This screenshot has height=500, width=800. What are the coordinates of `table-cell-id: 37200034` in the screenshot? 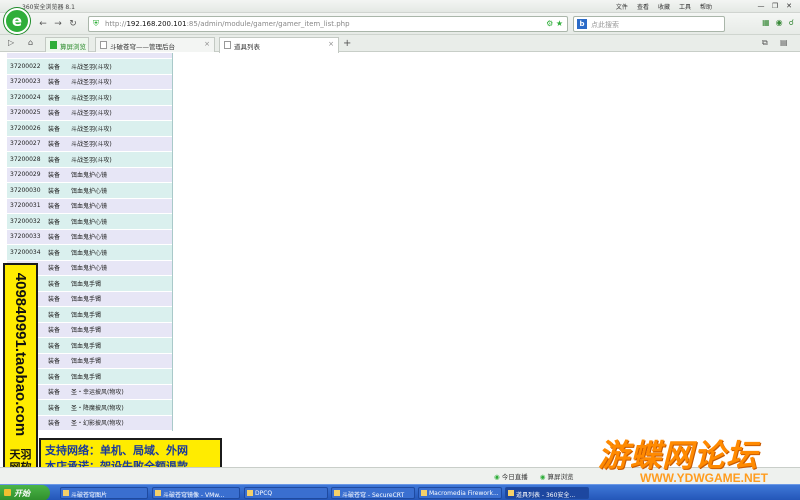 It's located at (25, 252).